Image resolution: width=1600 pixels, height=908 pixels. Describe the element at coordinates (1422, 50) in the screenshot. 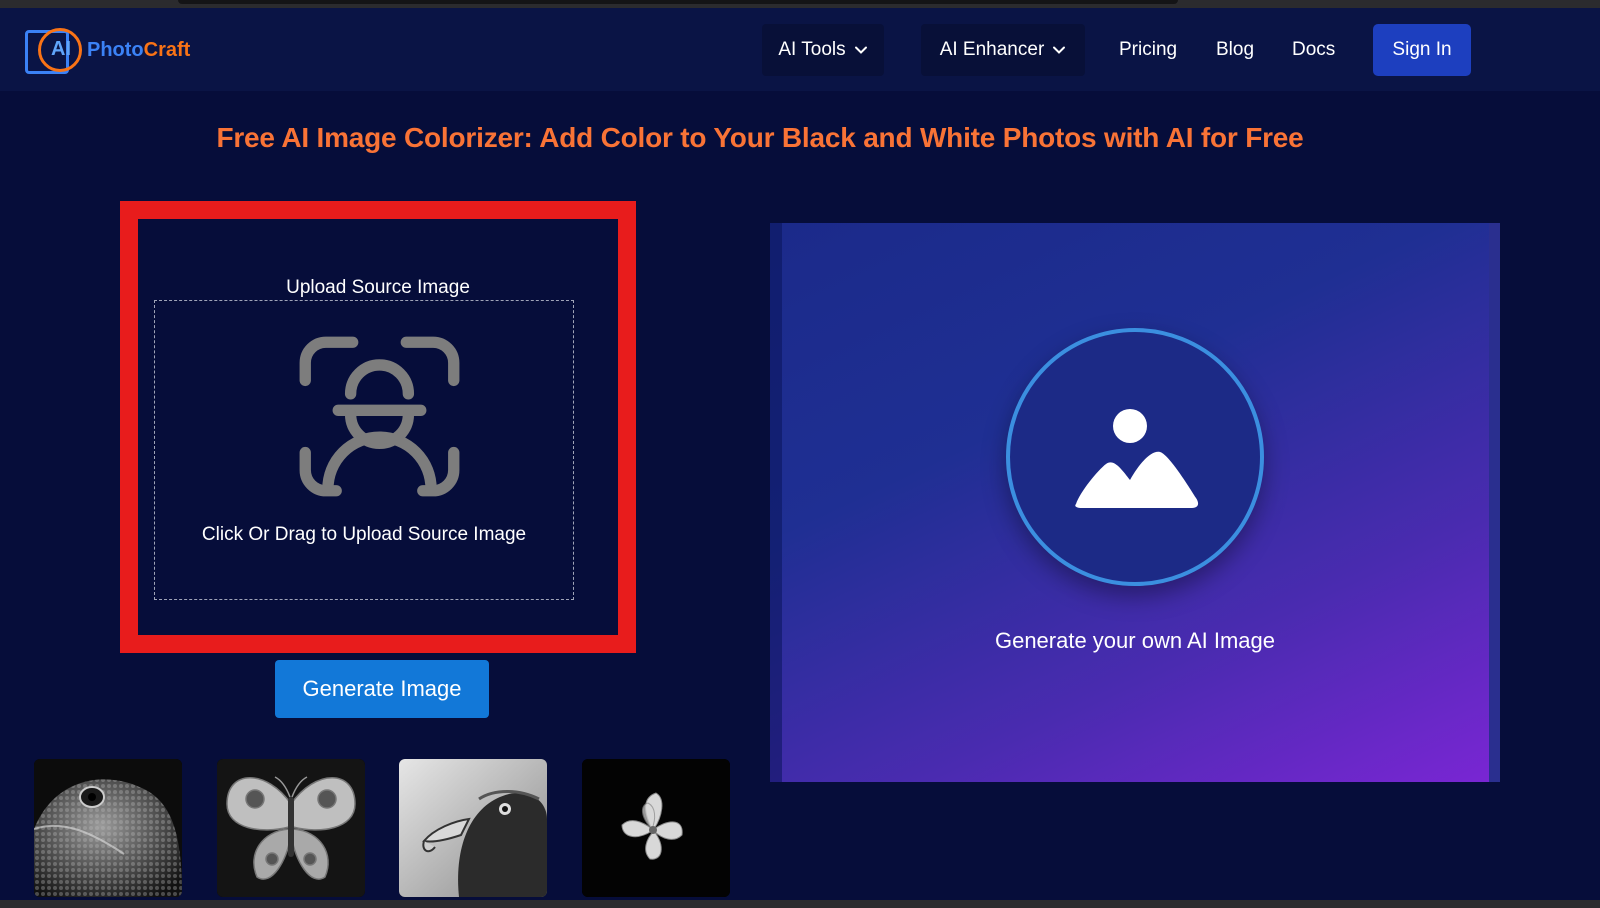

I see `sign-in-button: Sign In` at that location.